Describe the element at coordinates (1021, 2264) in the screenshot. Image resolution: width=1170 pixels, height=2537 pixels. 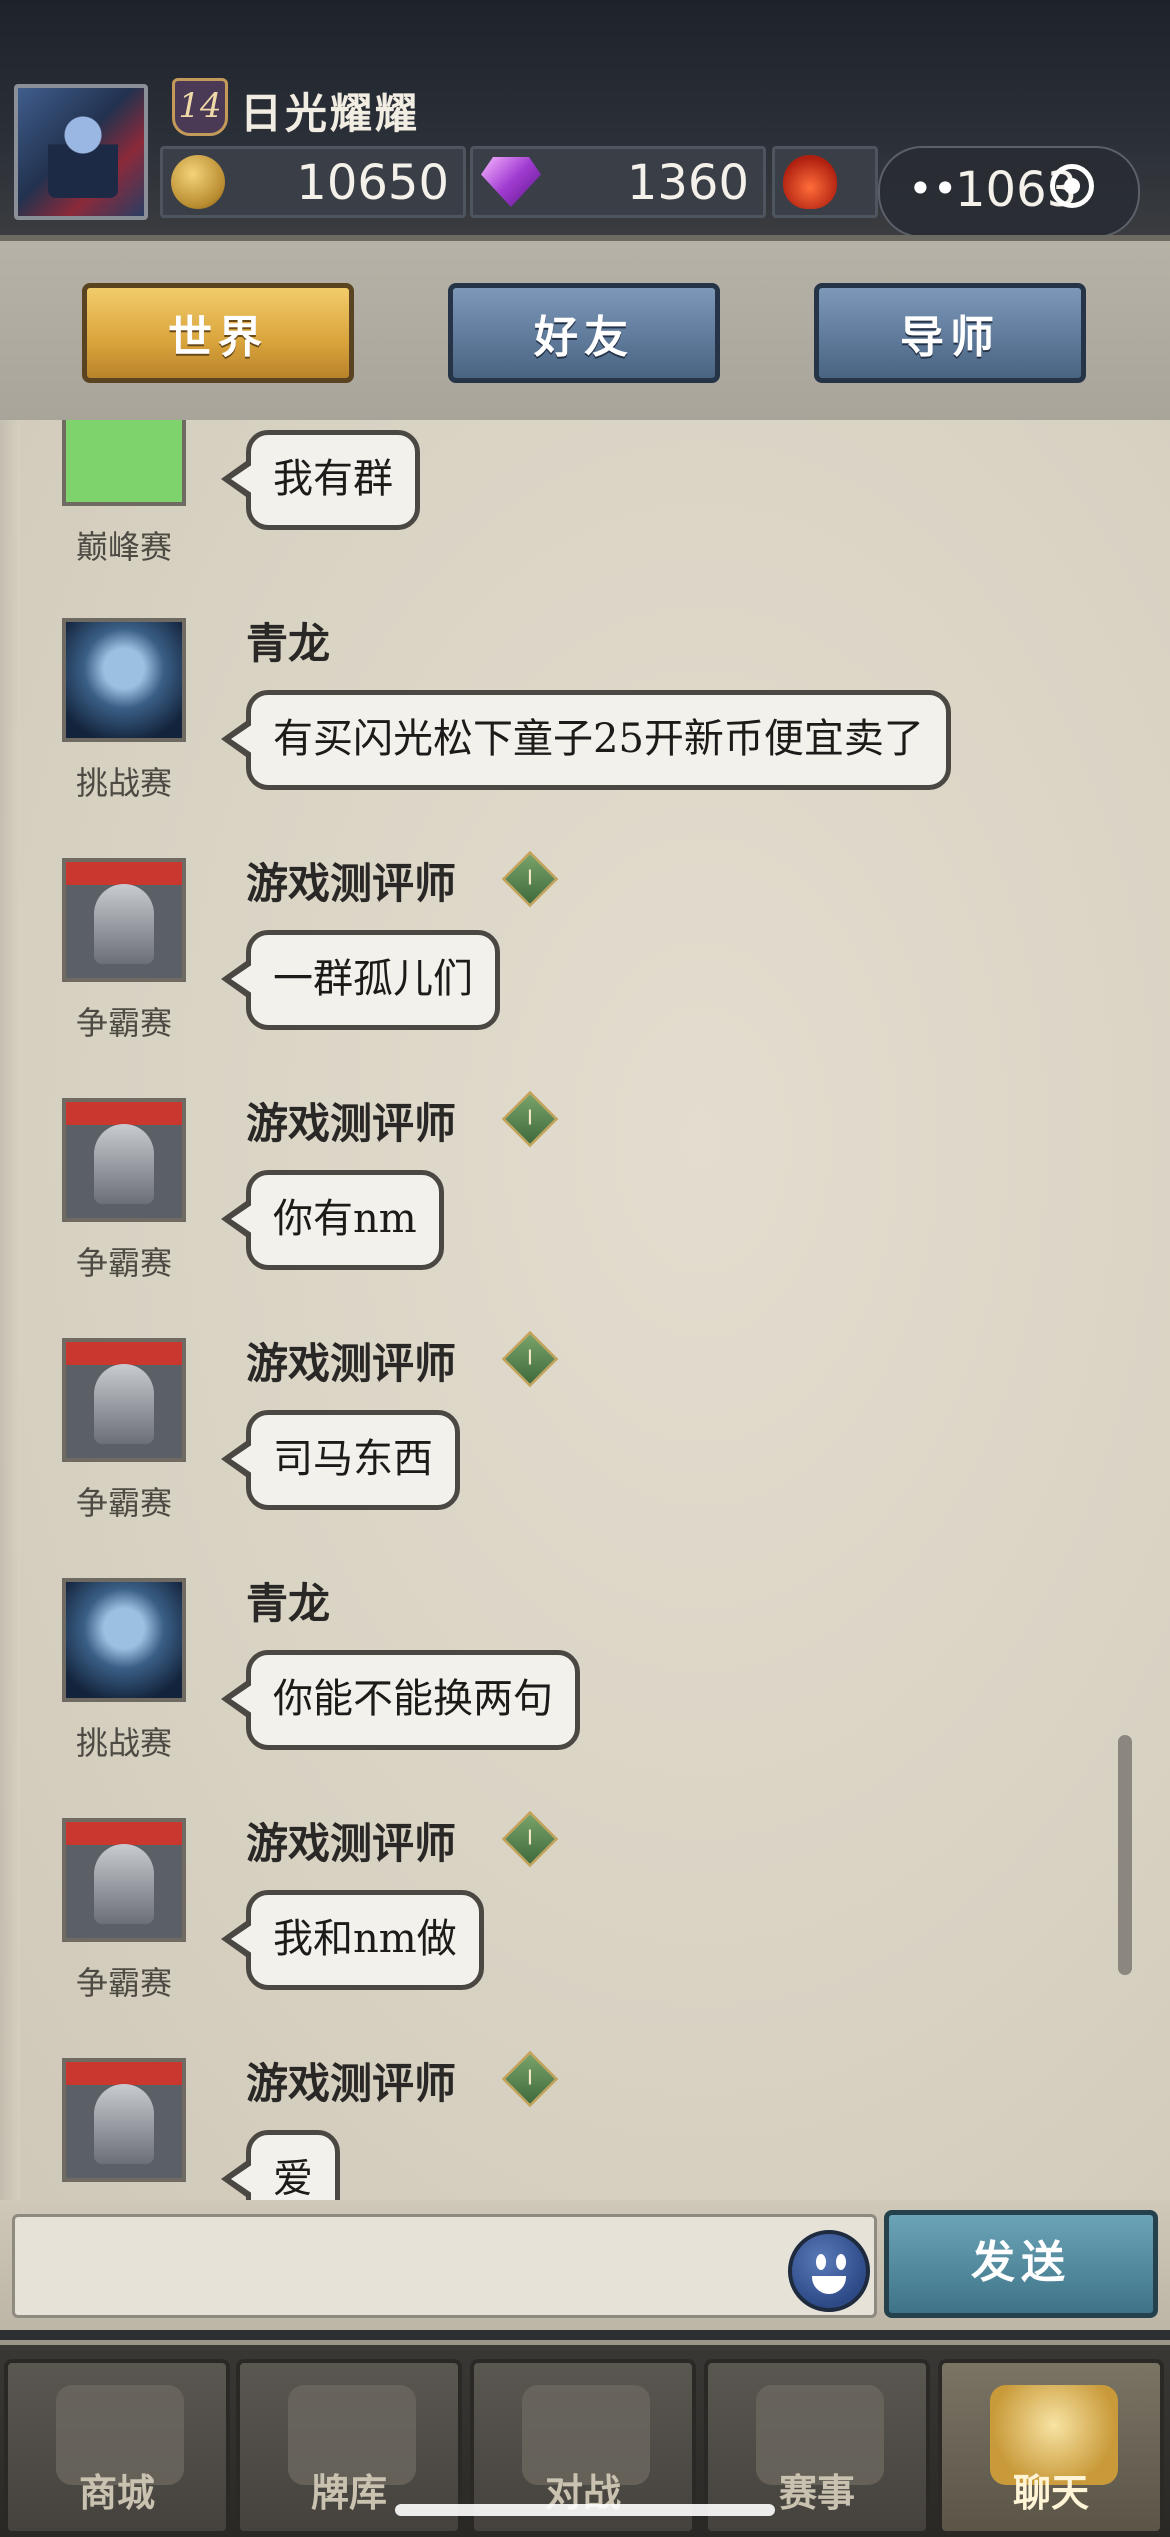
I see `send-button: 发送` at that location.